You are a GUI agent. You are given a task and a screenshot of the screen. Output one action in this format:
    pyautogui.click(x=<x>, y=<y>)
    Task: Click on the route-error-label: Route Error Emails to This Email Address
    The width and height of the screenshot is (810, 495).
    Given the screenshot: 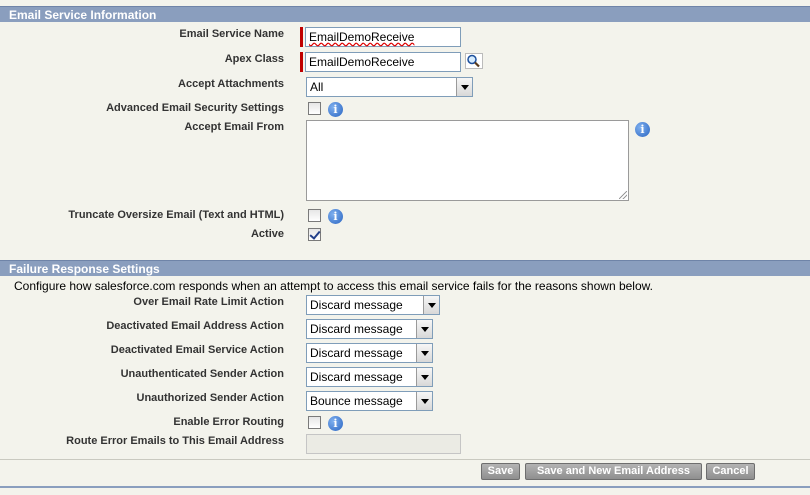 What is the action you would take?
    pyautogui.click(x=175, y=441)
    